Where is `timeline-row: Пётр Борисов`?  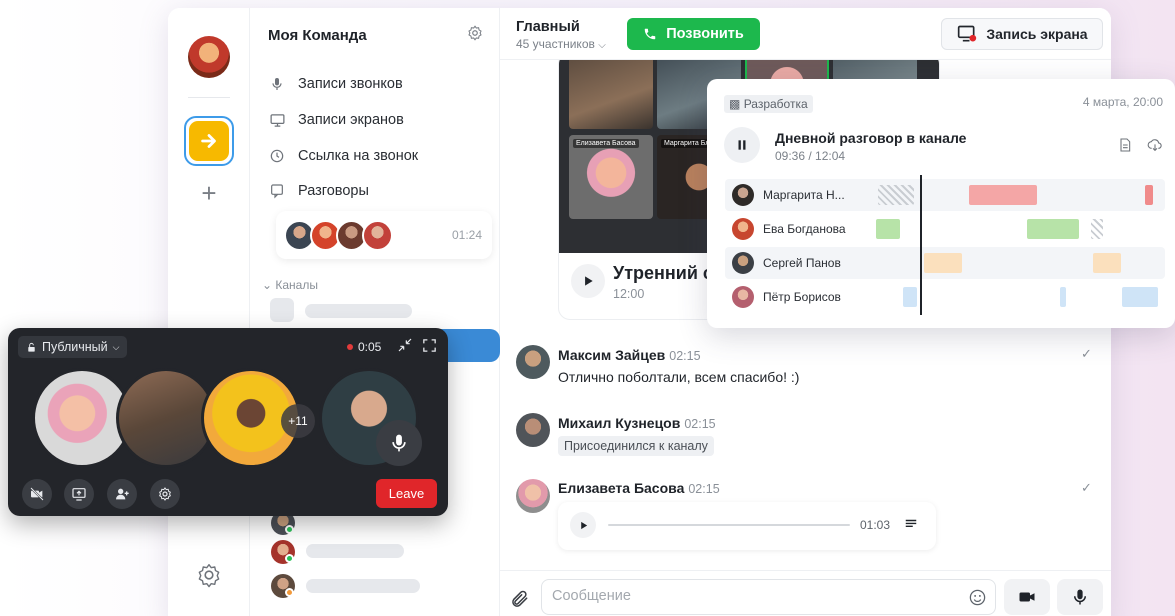
timeline-row: Пётр Борисов is located at coordinates (945, 297).